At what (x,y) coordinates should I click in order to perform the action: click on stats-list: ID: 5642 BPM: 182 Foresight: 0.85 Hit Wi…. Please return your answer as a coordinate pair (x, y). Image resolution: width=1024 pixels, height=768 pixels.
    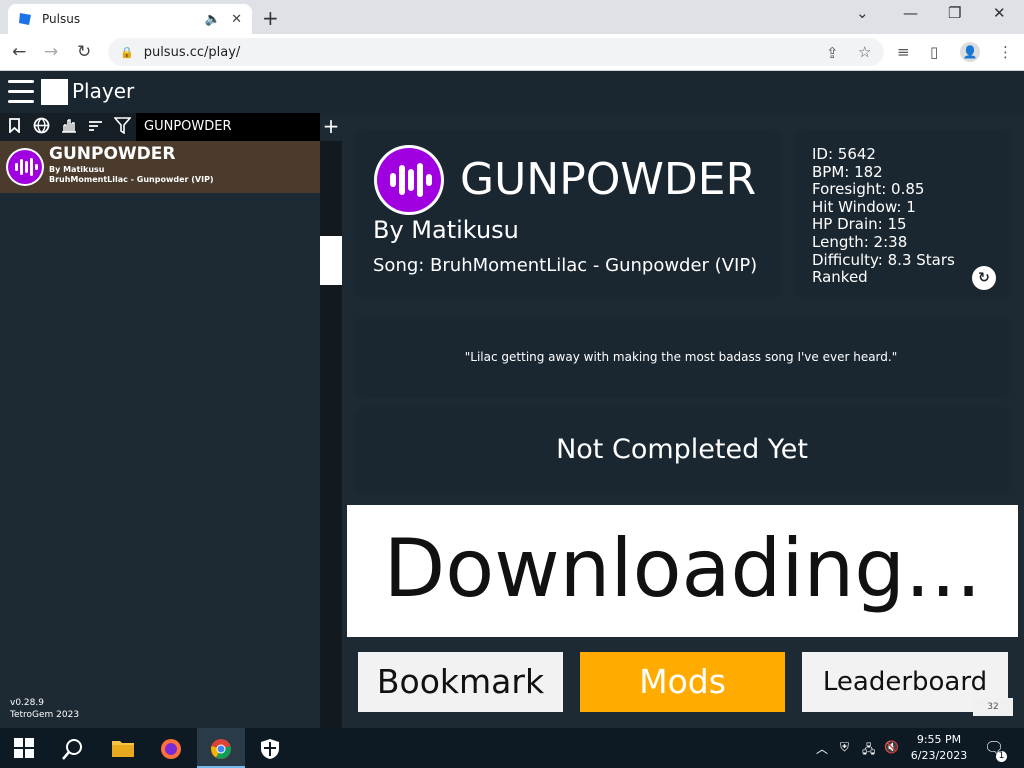
    Looking at the image, I should click on (883, 216).